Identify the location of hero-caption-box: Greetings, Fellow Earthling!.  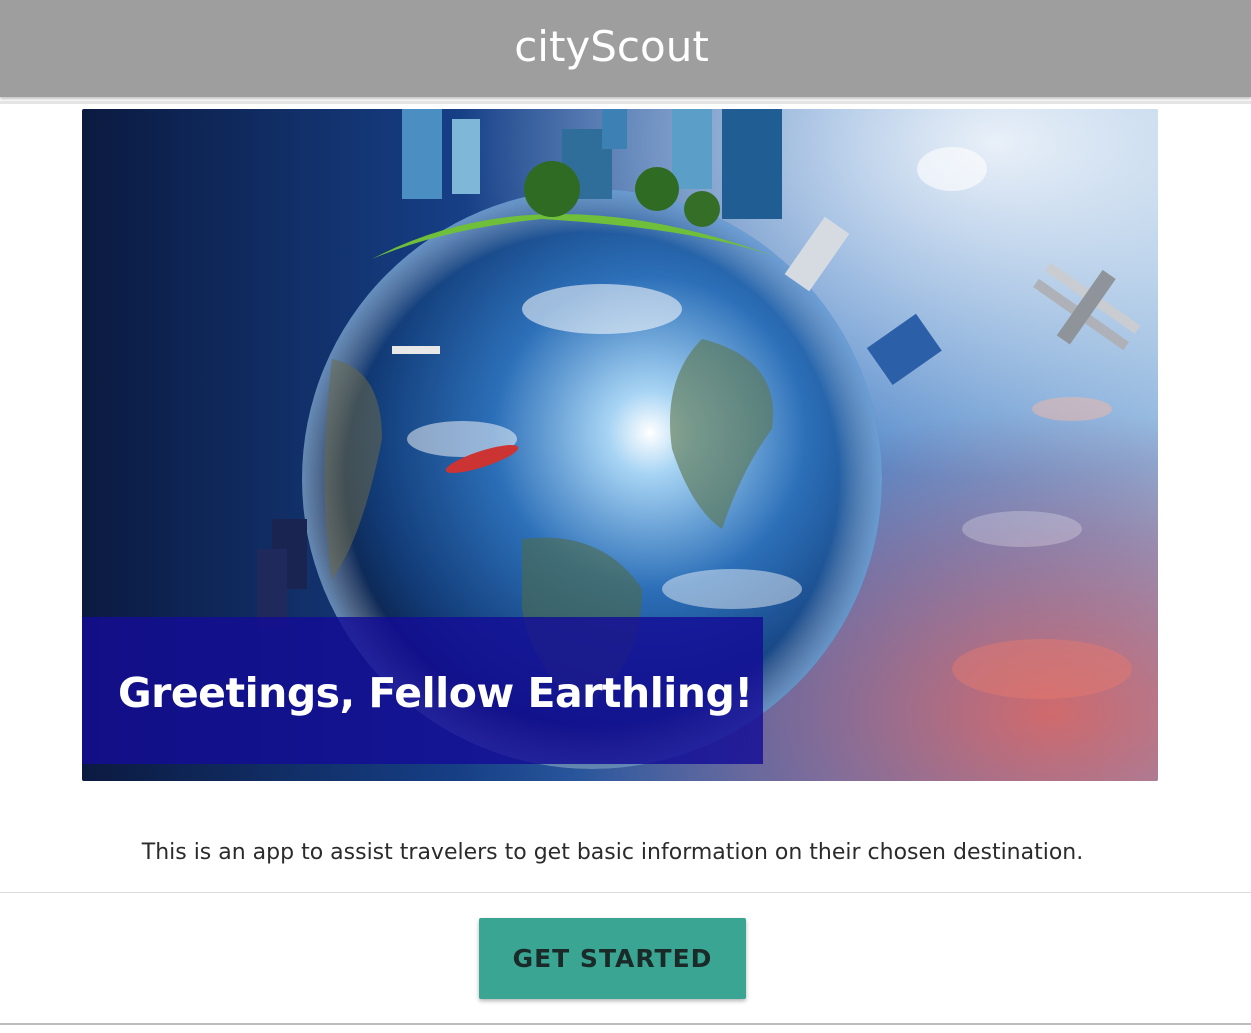
(422, 690).